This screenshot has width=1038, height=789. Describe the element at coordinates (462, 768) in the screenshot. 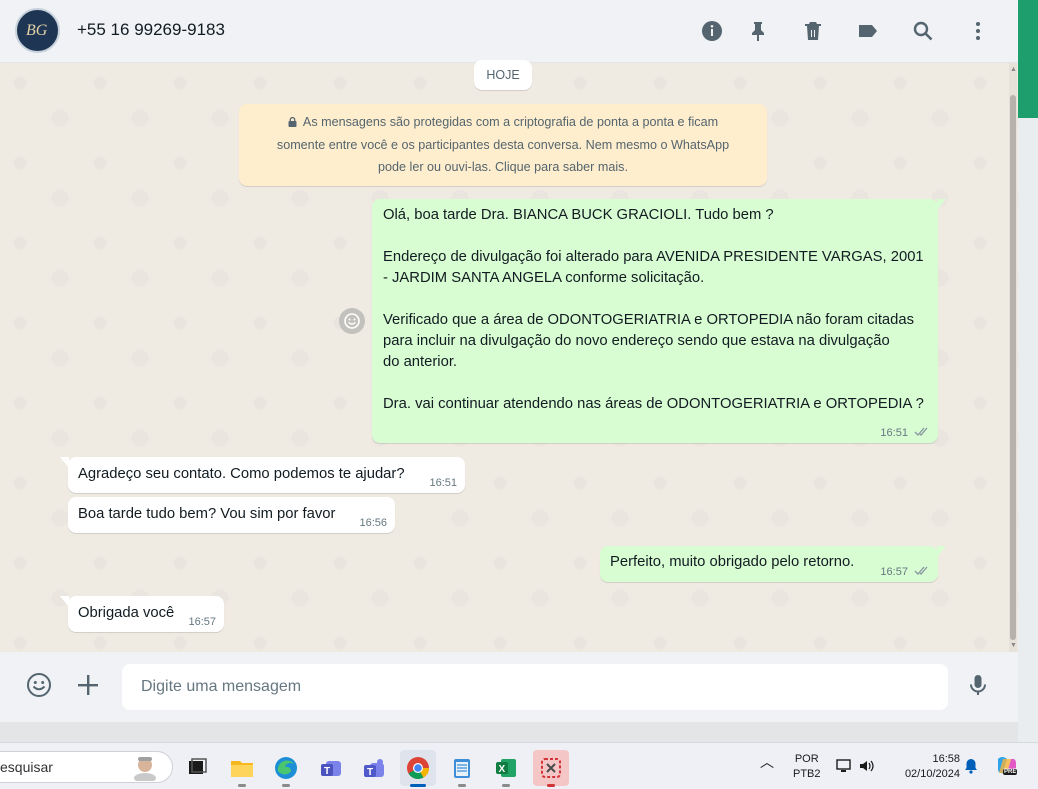

I see `notepad-icon` at that location.